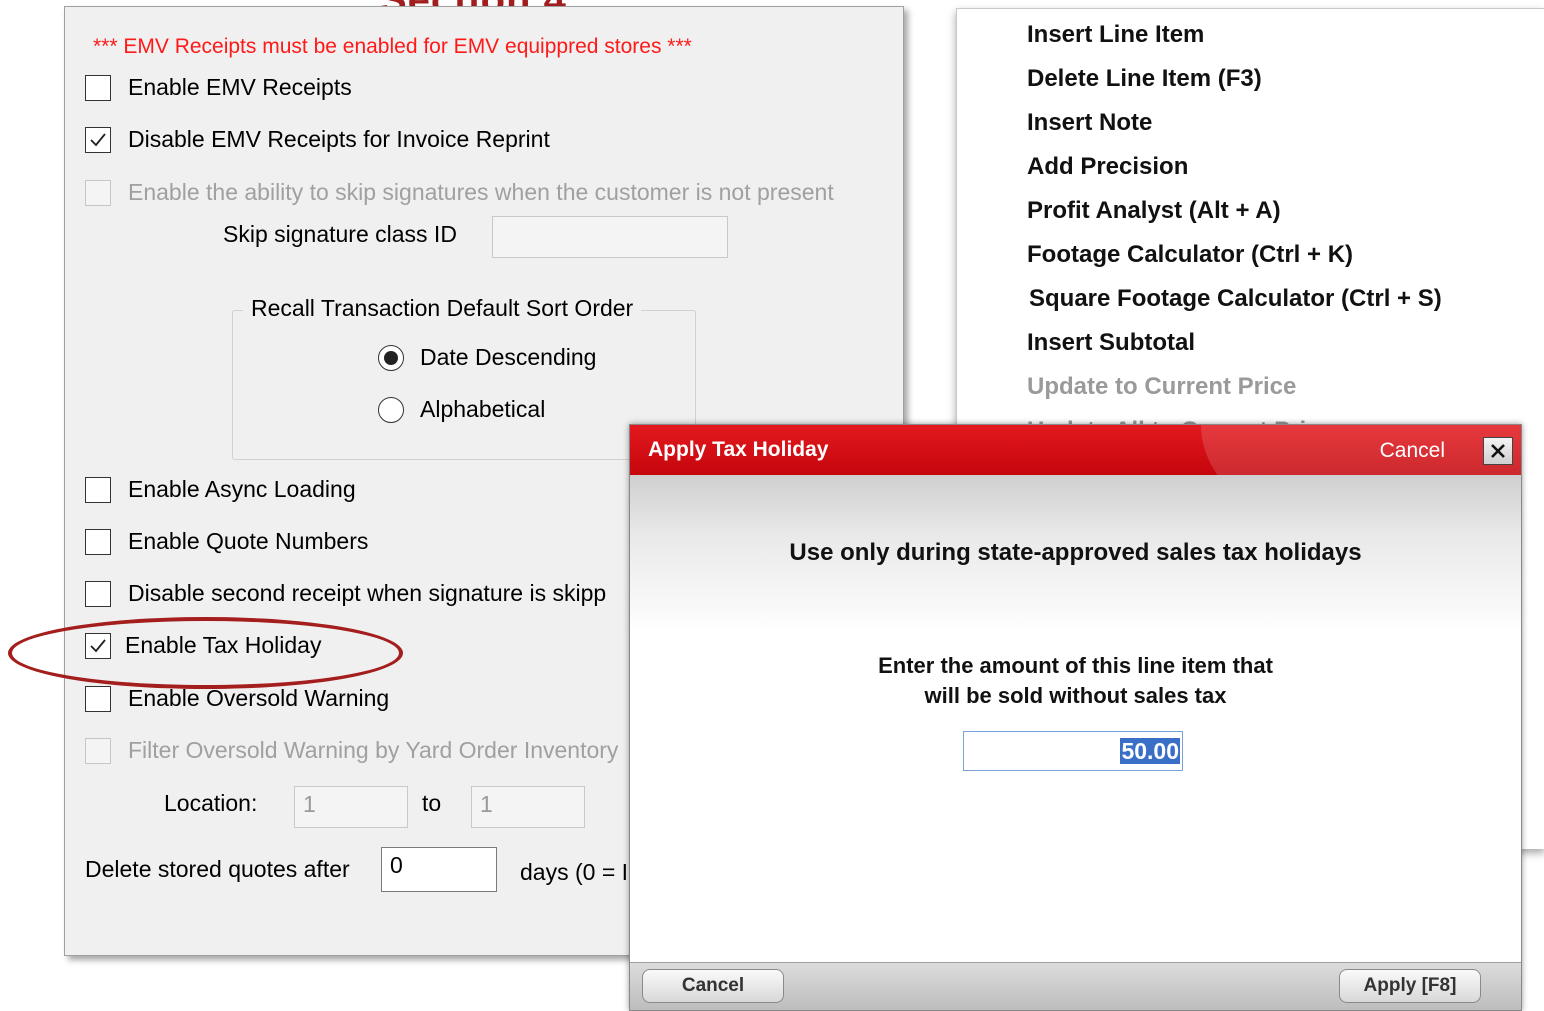 Image resolution: width=1544 pixels, height=1011 pixels. What do you see at coordinates (259, 698) in the screenshot?
I see `oversold-warning-label: Enable Oversold Warning` at bounding box center [259, 698].